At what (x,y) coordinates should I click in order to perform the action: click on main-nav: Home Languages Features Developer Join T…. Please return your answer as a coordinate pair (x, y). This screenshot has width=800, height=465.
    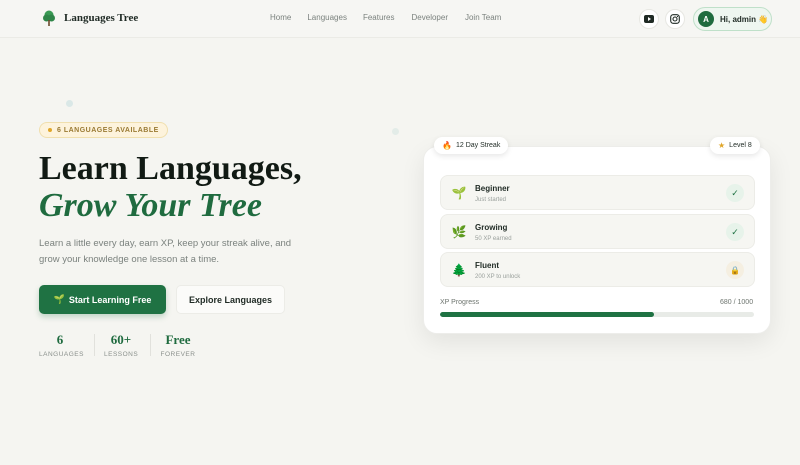
    Looking at the image, I should click on (385, 17).